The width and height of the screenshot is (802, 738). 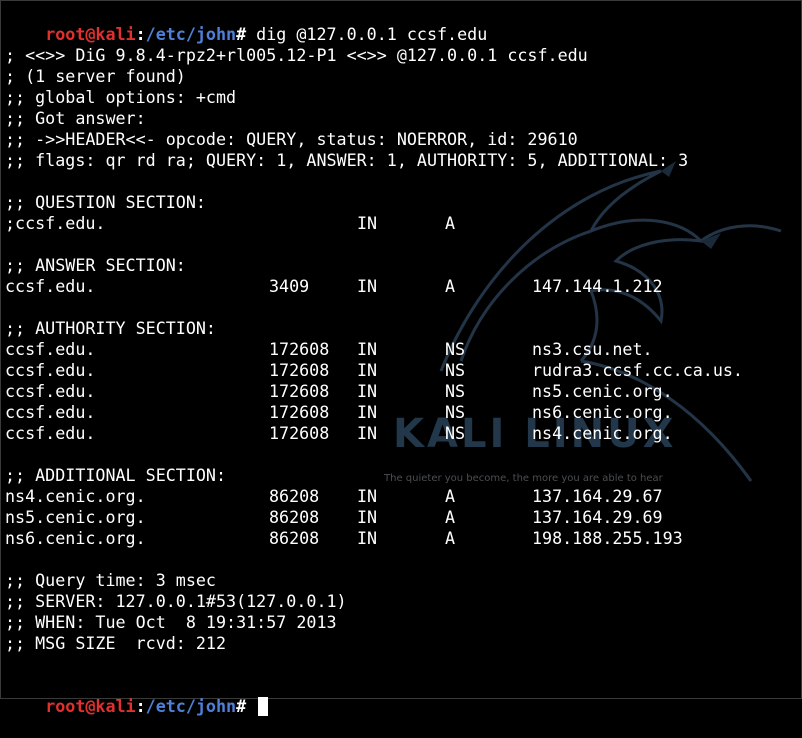 What do you see at coordinates (602, 391) in the screenshot?
I see `record-data: ns5.cenic.org.` at bounding box center [602, 391].